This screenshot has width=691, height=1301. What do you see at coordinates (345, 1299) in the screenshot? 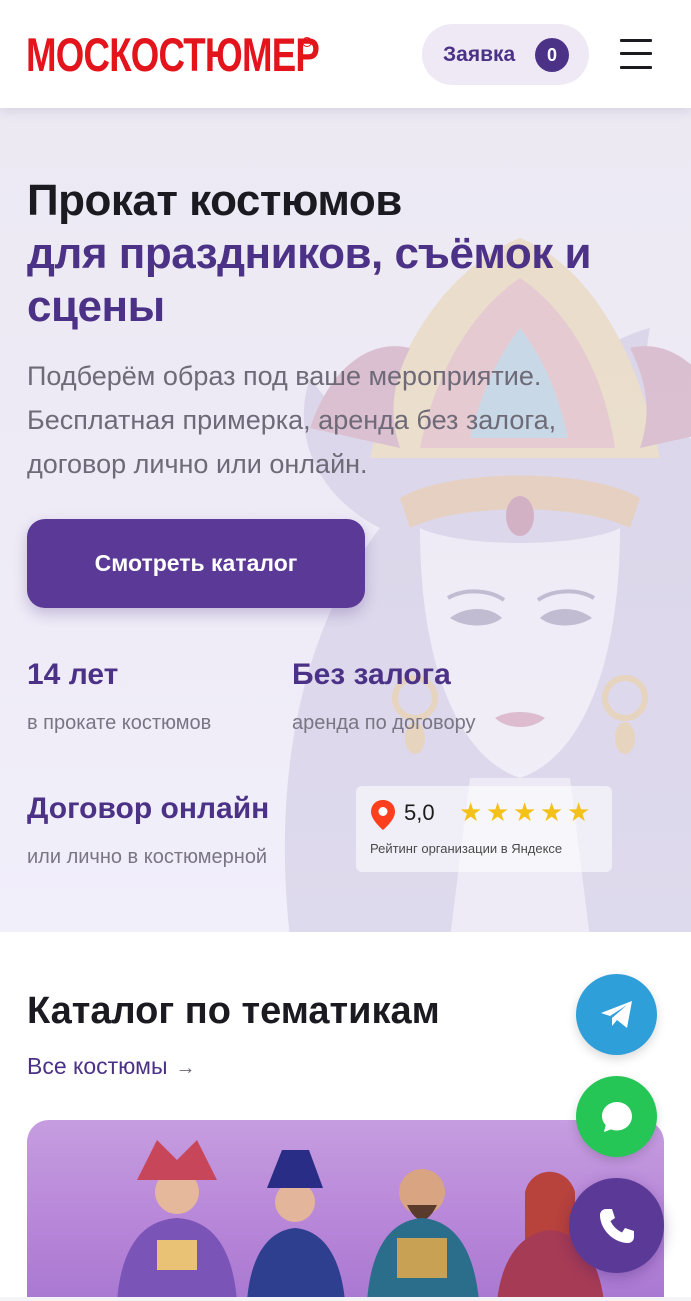
I see `bottom-edge` at bounding box center [345, 1299].